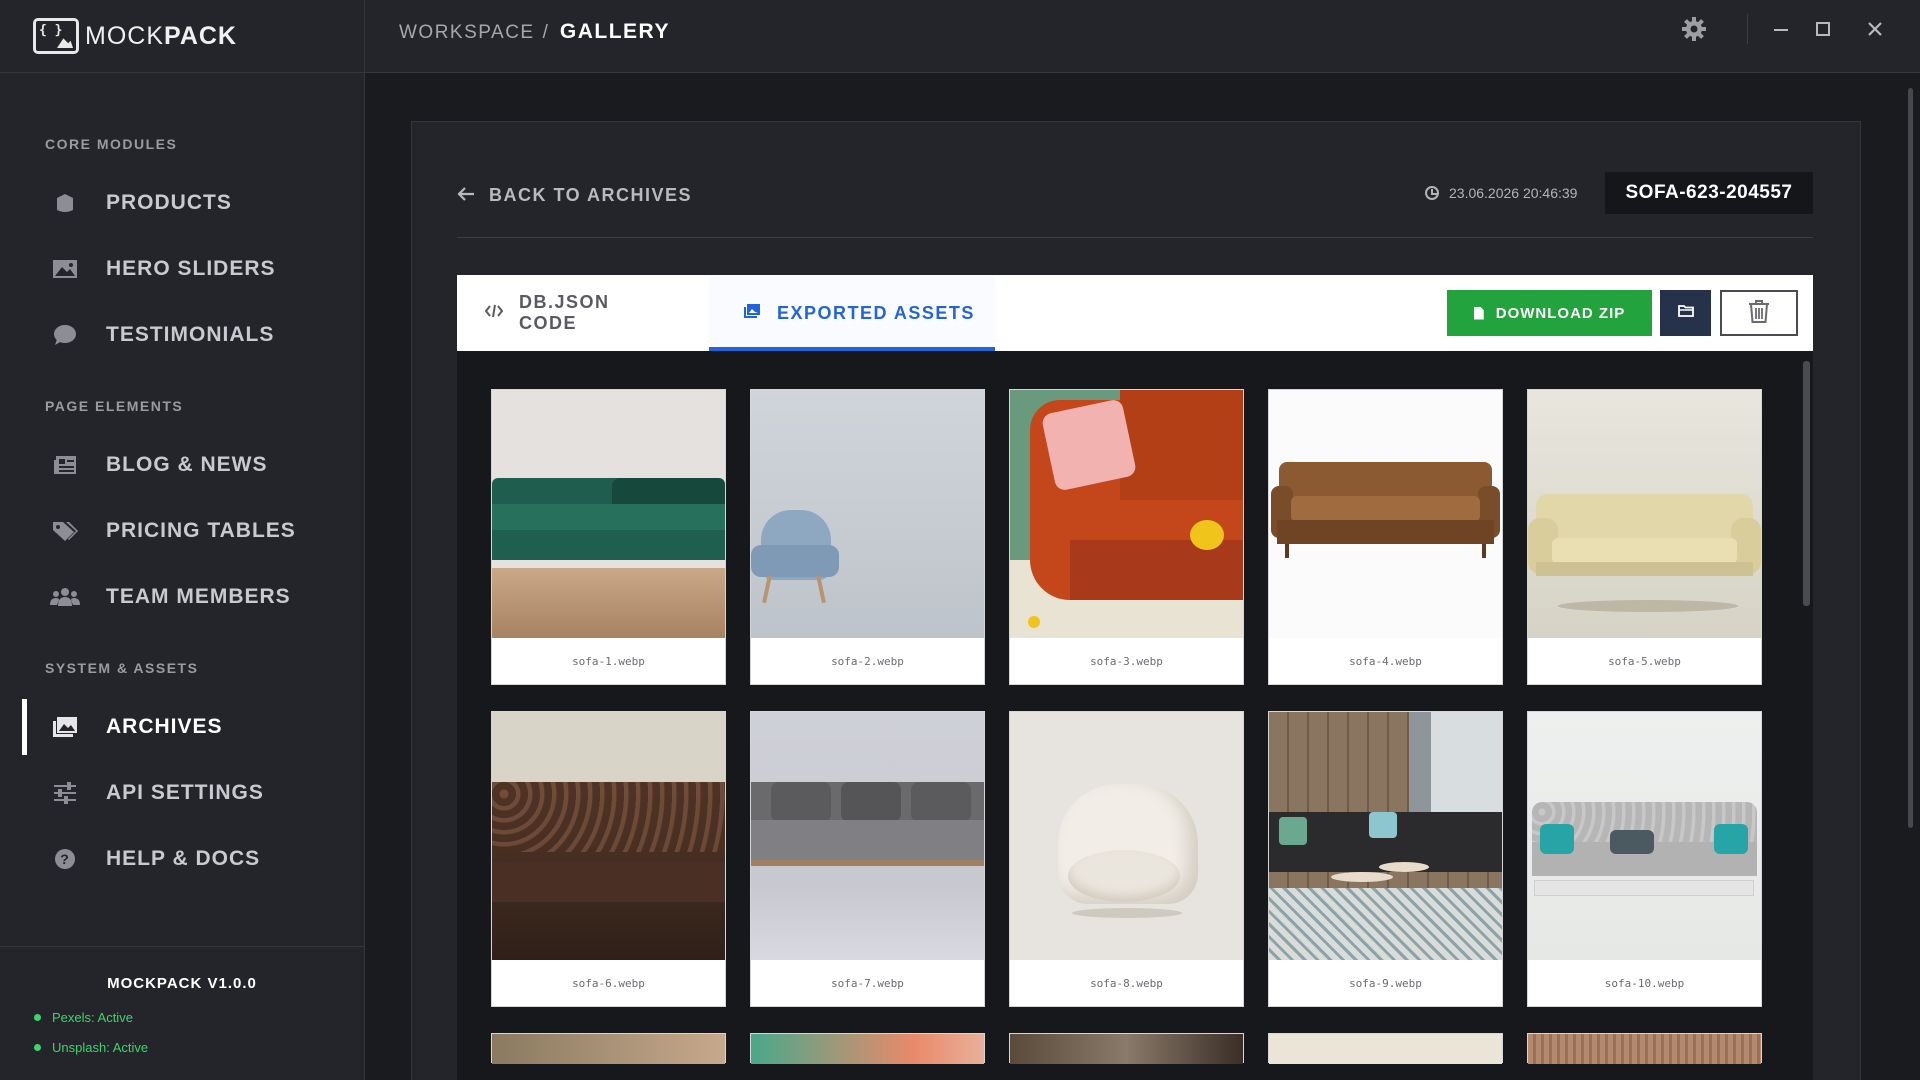 The width and height of the screenshot is (1920, 1080). What do you see at coordinates (494, 313) in the screenshot?
I see `code-icon` at bounding box center [494, 313].